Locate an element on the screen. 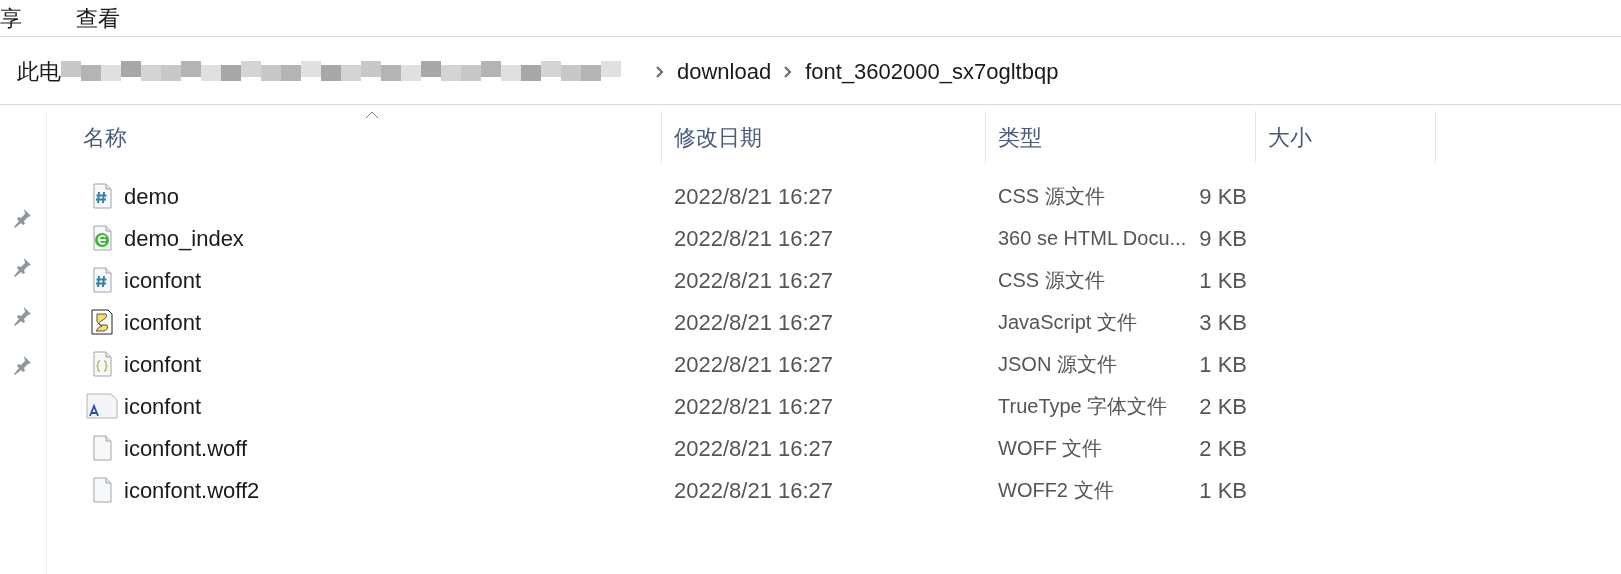 This screenshot has width=1621, height=574. scroll-file-icon is located at coordinates (102, 322).